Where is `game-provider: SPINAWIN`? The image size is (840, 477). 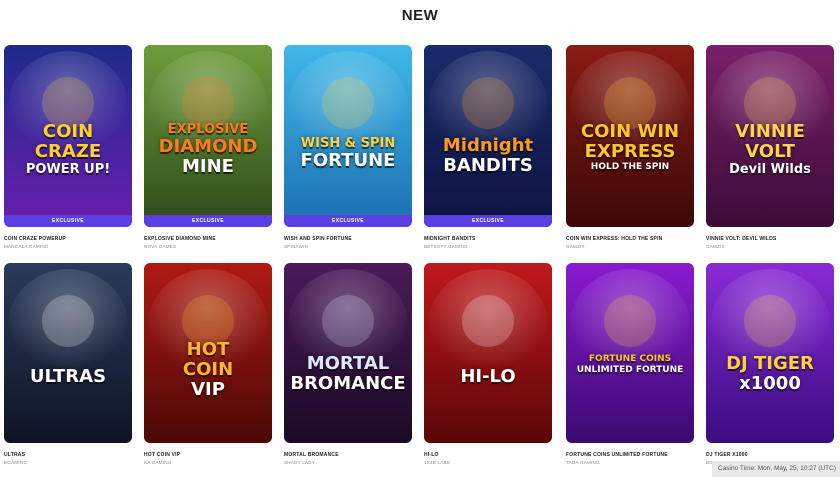
game-provider: SPINAWIN is located at coordinates (296, 246).